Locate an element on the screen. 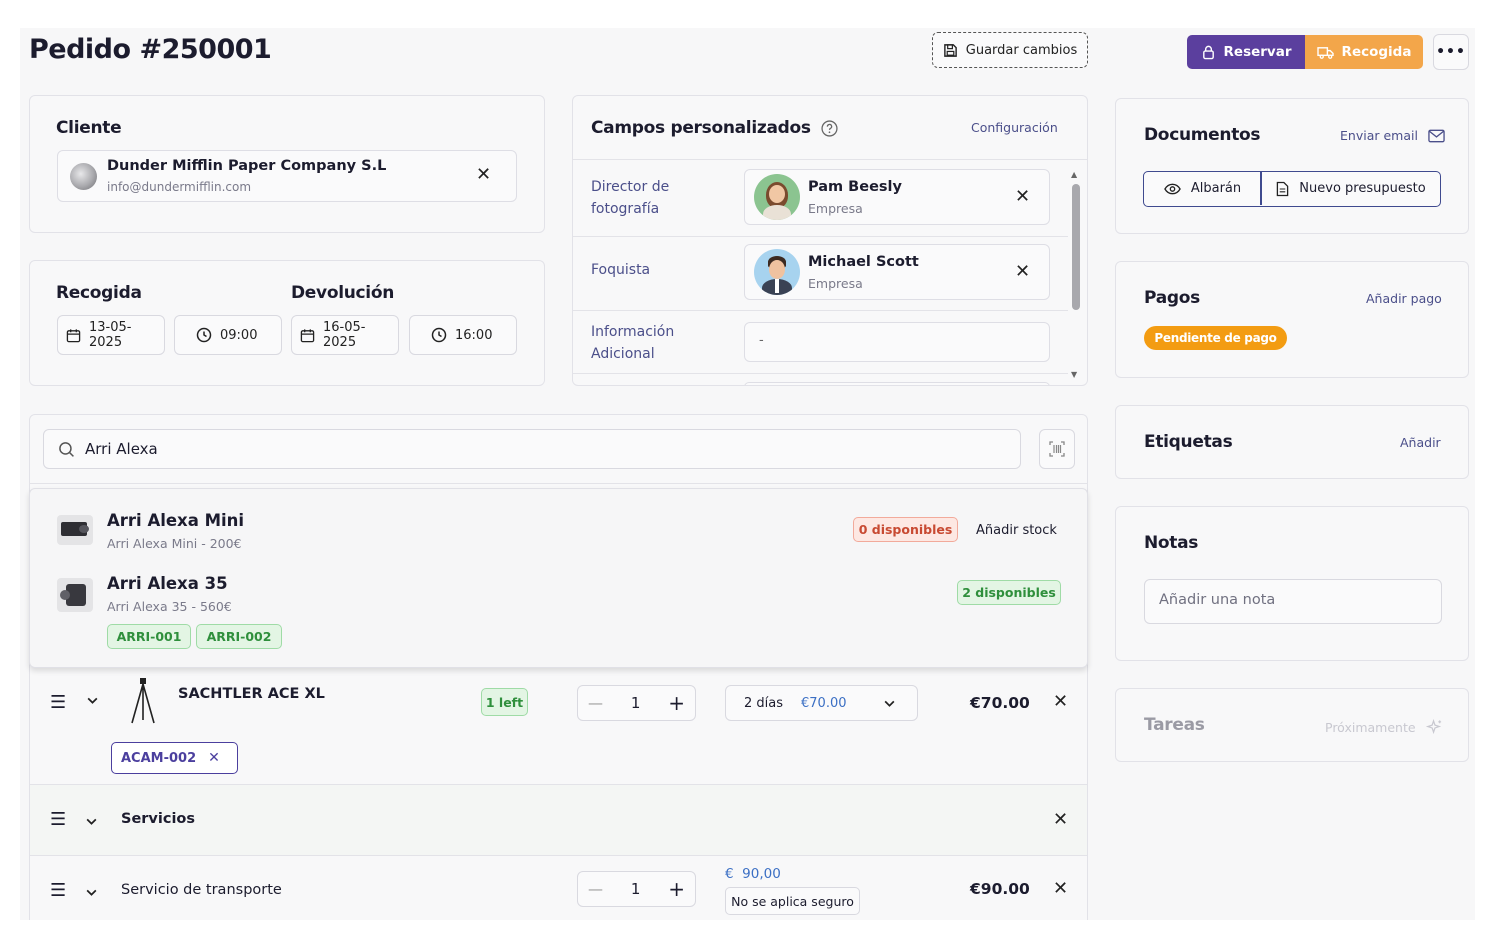 Image resolution: width=1503 pixels, height=944 pixels. pickup-button: Recogida is located at coordinates (1364, 52).